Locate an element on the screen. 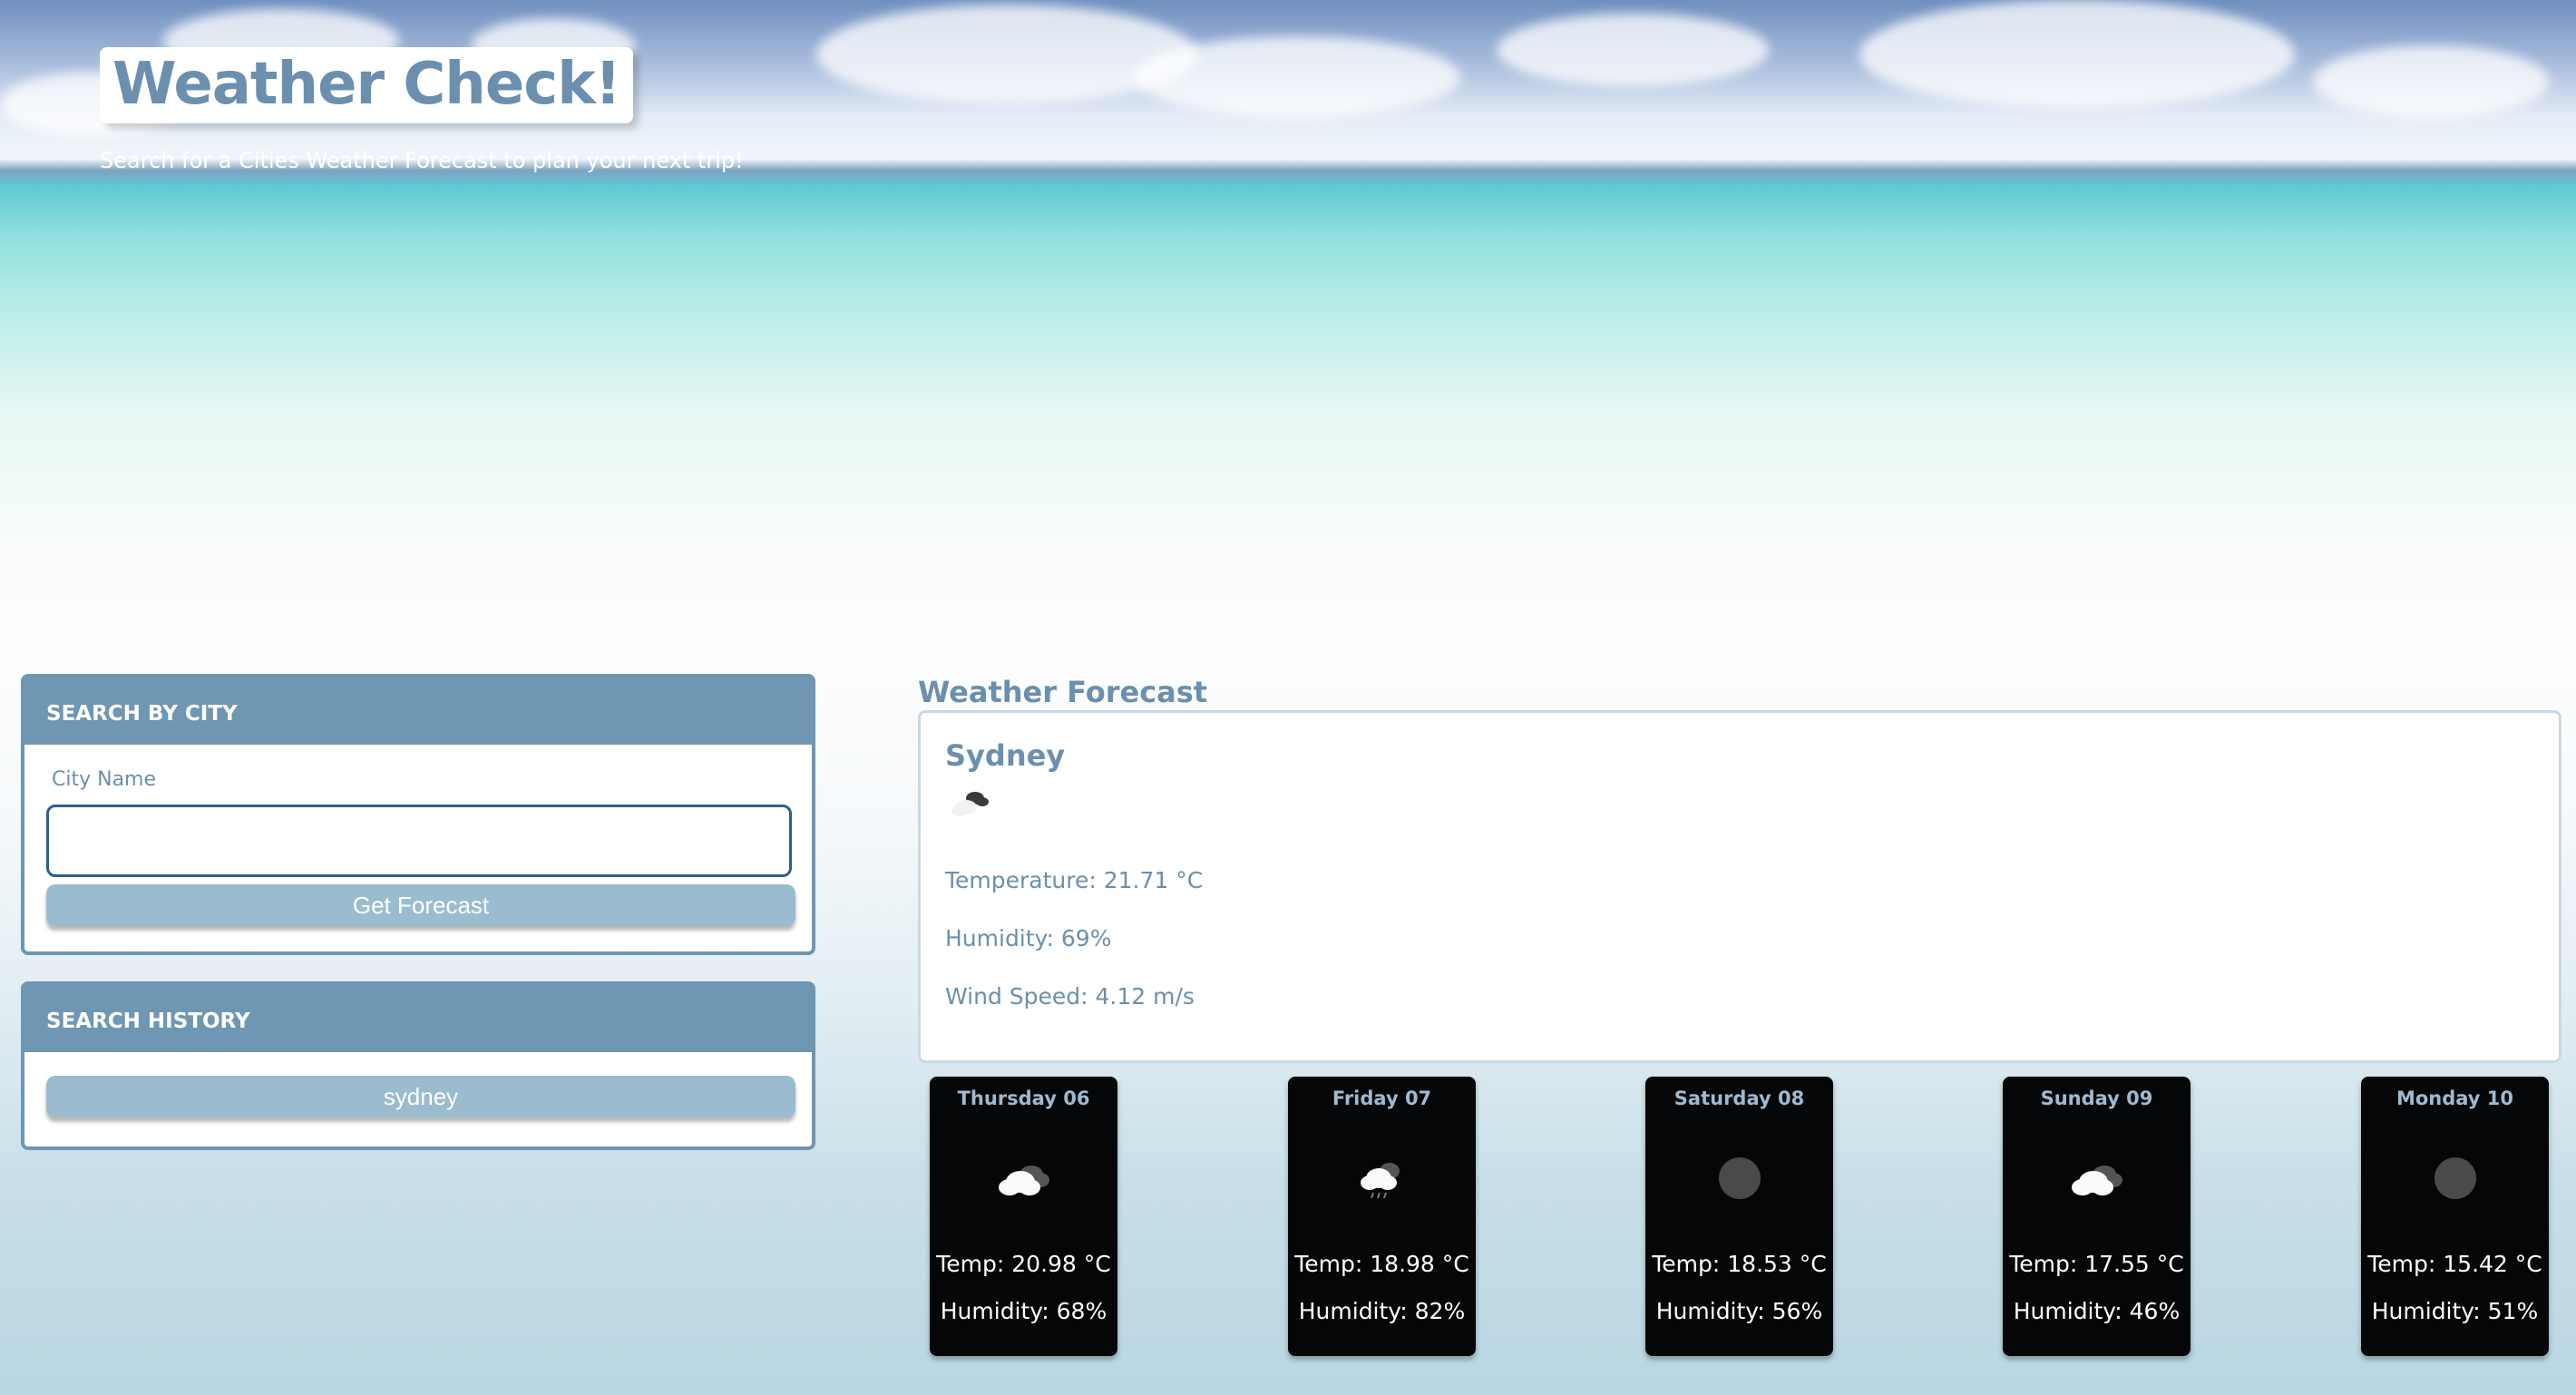 The width and height of the screenshot is (2576, 1395). forecast-heading: Weather Forecast is located at coordinates (1063, 692).